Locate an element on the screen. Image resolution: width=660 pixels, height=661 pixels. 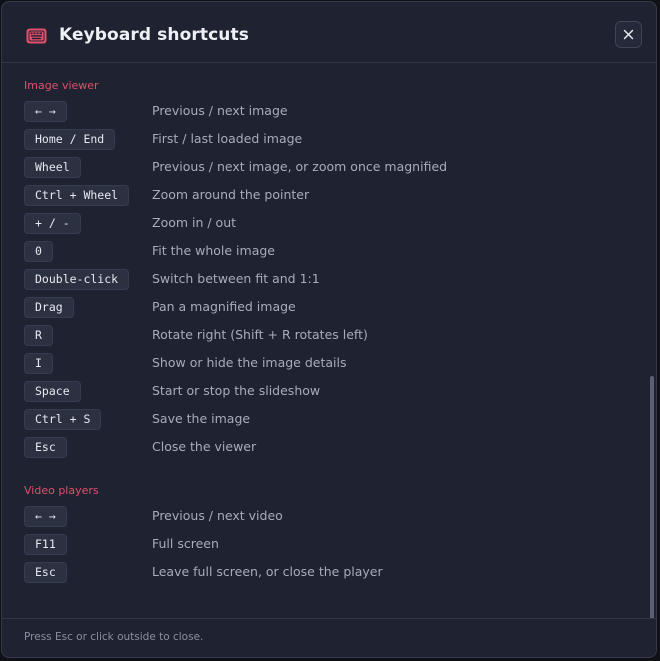
shortcut-description: Close the viewer is located at coordinates (204, 446).